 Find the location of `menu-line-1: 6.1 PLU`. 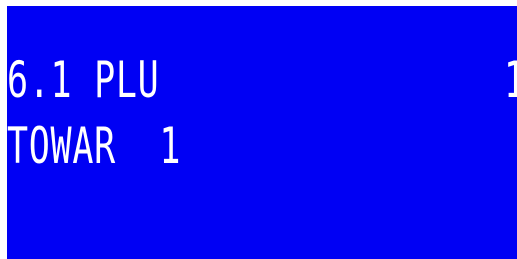

menu-line-1: 6.1 PLU is located at coordinates (83, 80).